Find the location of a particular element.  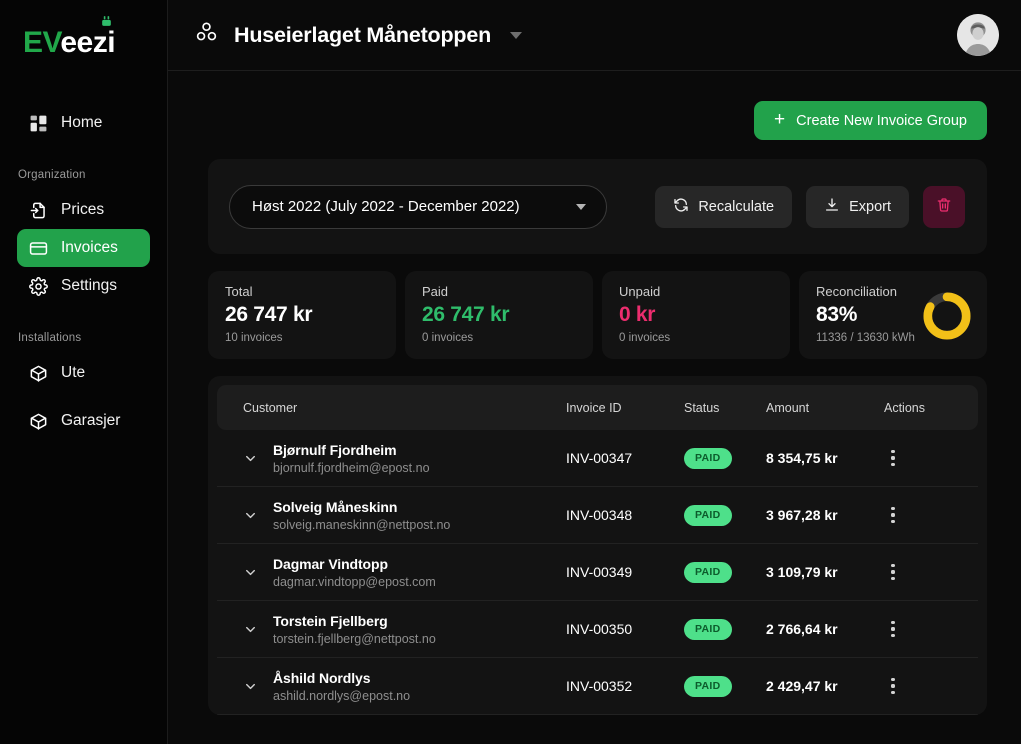

recalculate-button: Recalculate is located at coordinates (724, 206).